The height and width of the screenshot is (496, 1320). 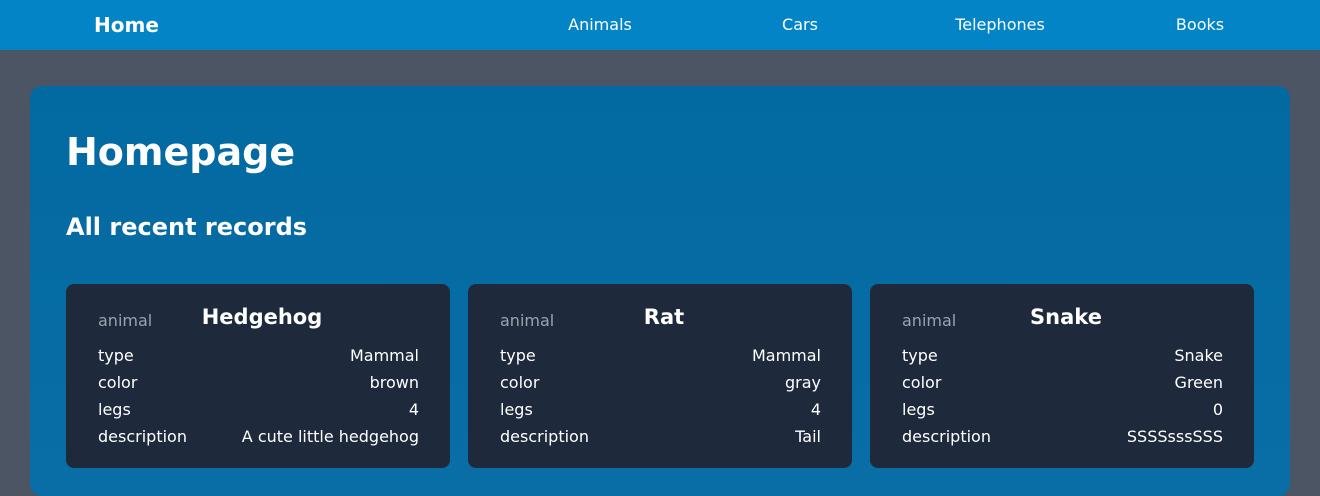 I want to click on field-value: Tail, so click(x=808, y=436).